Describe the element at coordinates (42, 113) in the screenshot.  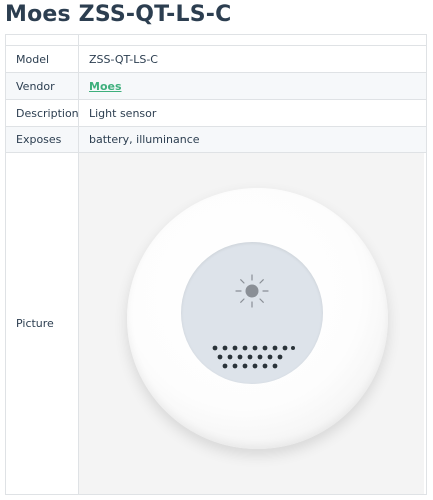
I see `row-key-description: Description` at that location.